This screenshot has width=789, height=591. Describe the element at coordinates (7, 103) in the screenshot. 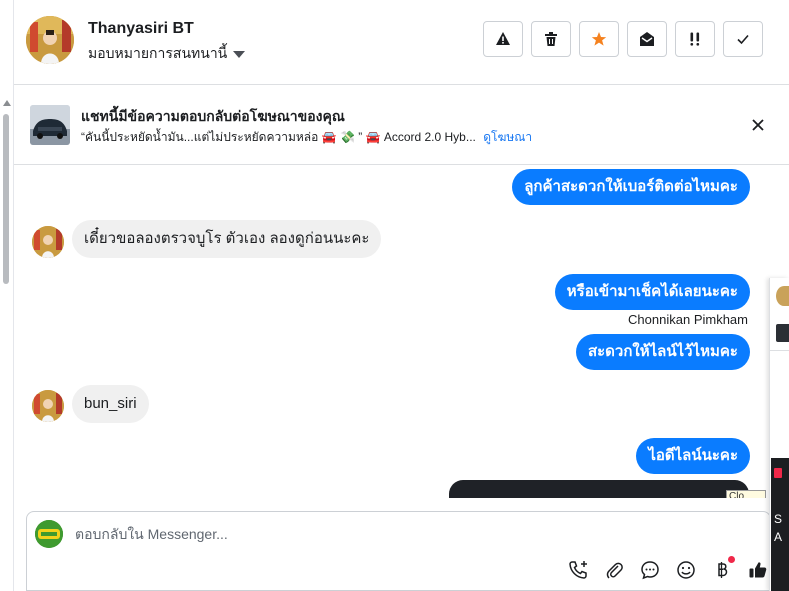

I see `scroll-up-arrow-icon` at that location.